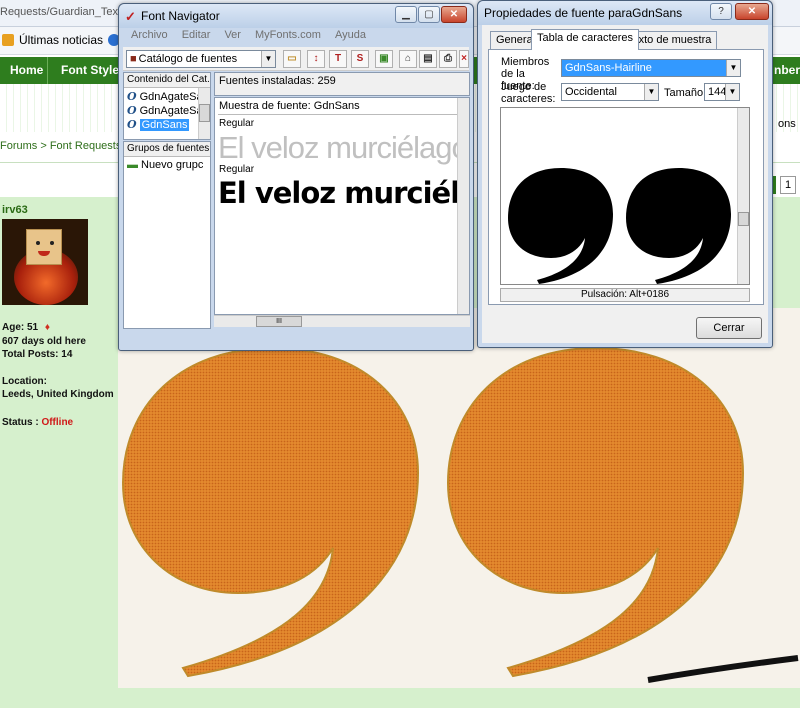  Describe the element at coordinates (619, 226) in the screenshot. I see `glyph-preview-quote` at that location.